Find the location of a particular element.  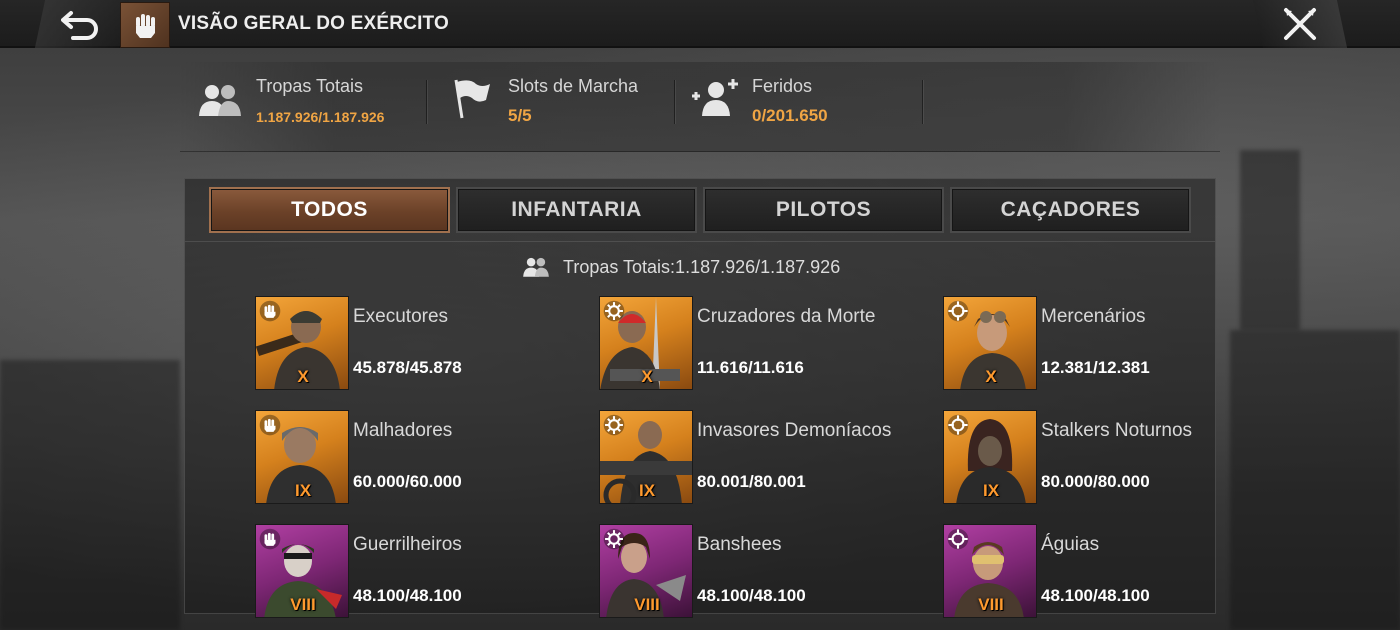

unit-name: Malhadores is located at coordinates (403, 430).